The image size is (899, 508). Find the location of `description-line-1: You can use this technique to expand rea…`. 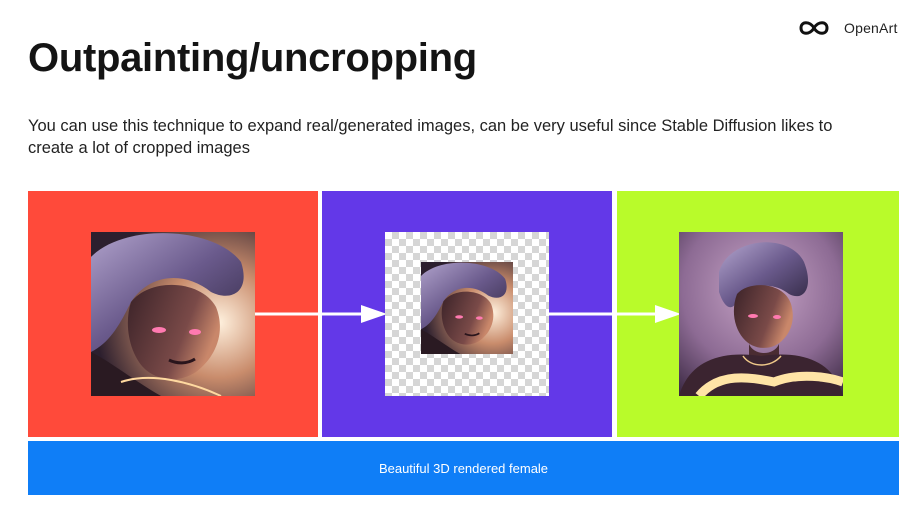

description-line-1: You can use this technique to expand rea… is located at coordinates (430, 126).